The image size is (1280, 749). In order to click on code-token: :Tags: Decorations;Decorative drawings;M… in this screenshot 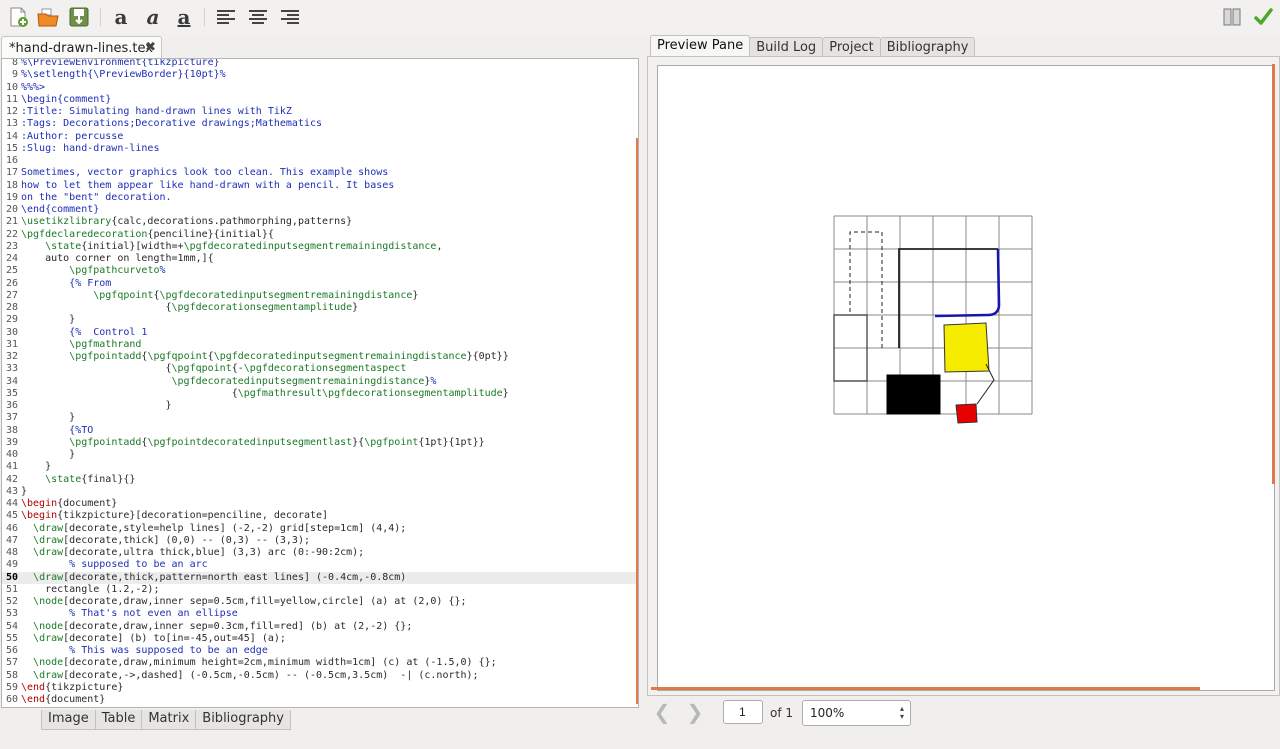, I will do `click(172, 124)`.